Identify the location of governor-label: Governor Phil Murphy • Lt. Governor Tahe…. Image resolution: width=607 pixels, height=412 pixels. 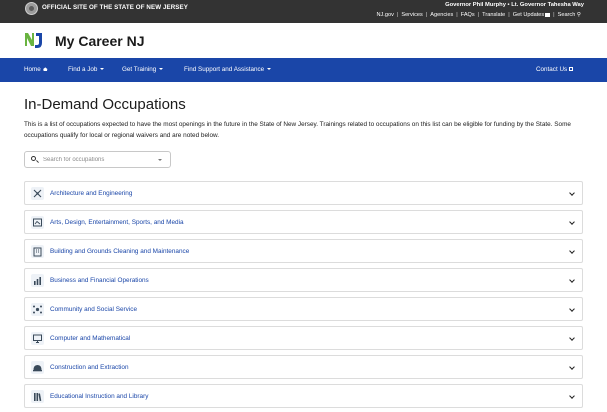
(514, 5).